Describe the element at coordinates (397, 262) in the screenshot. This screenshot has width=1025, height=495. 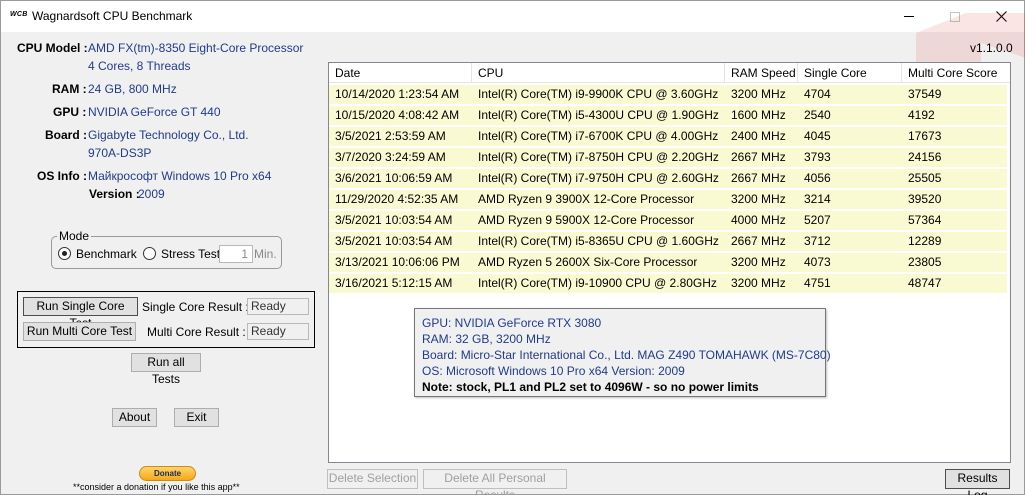
I see `cell-date: 3/13/2021 10:06:06 PM` at that location.